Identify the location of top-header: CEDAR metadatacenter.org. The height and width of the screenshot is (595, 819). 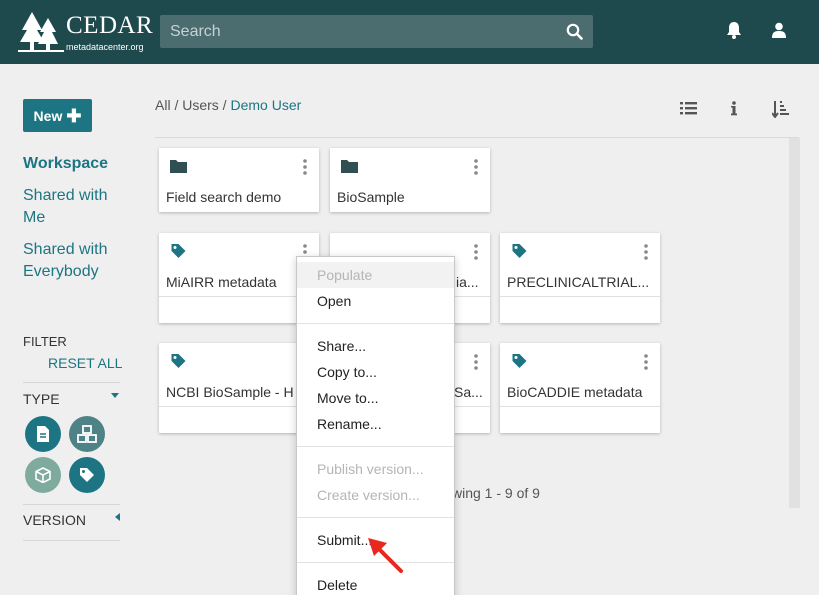
(409, 32).